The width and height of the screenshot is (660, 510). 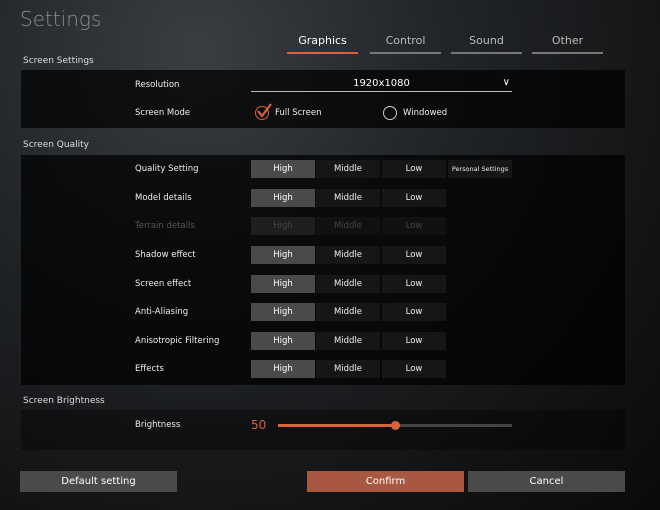 I want to click on personal-settings-button: Personal Settings, so click(x=480, y=169).